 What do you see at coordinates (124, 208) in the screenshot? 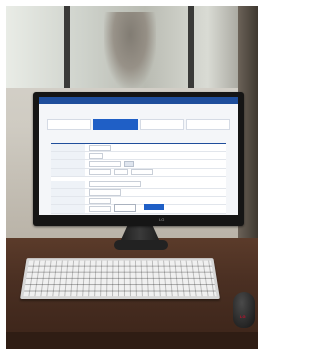
I see `previous-button` at bounding box center [124, 208].